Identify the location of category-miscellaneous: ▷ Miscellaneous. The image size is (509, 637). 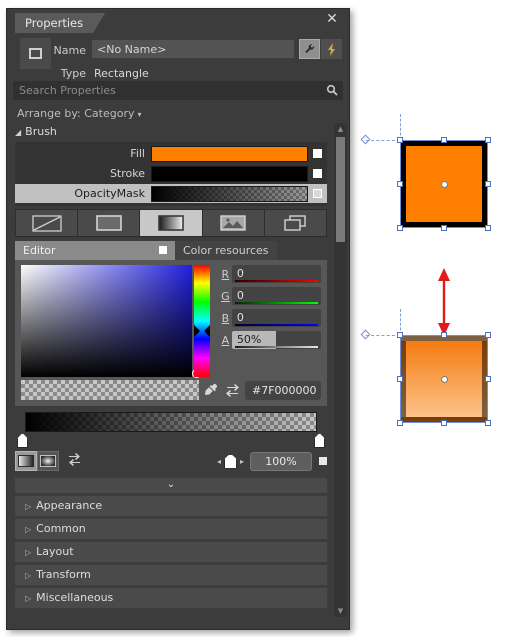
(171, 598).